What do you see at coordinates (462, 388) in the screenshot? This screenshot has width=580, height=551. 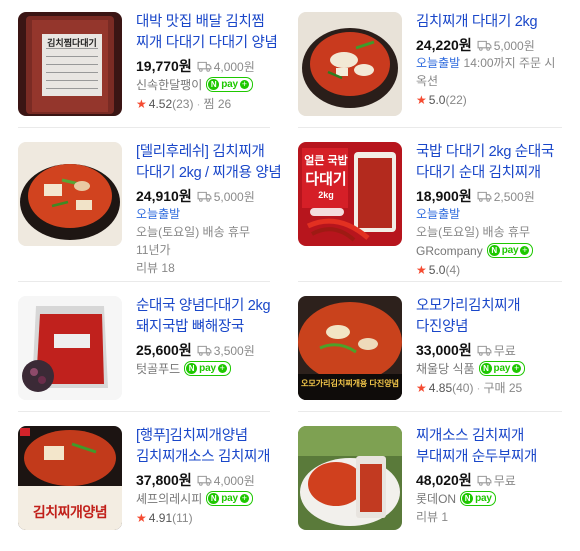 I see `review-count: (40)` at bounding box center [462, 388].